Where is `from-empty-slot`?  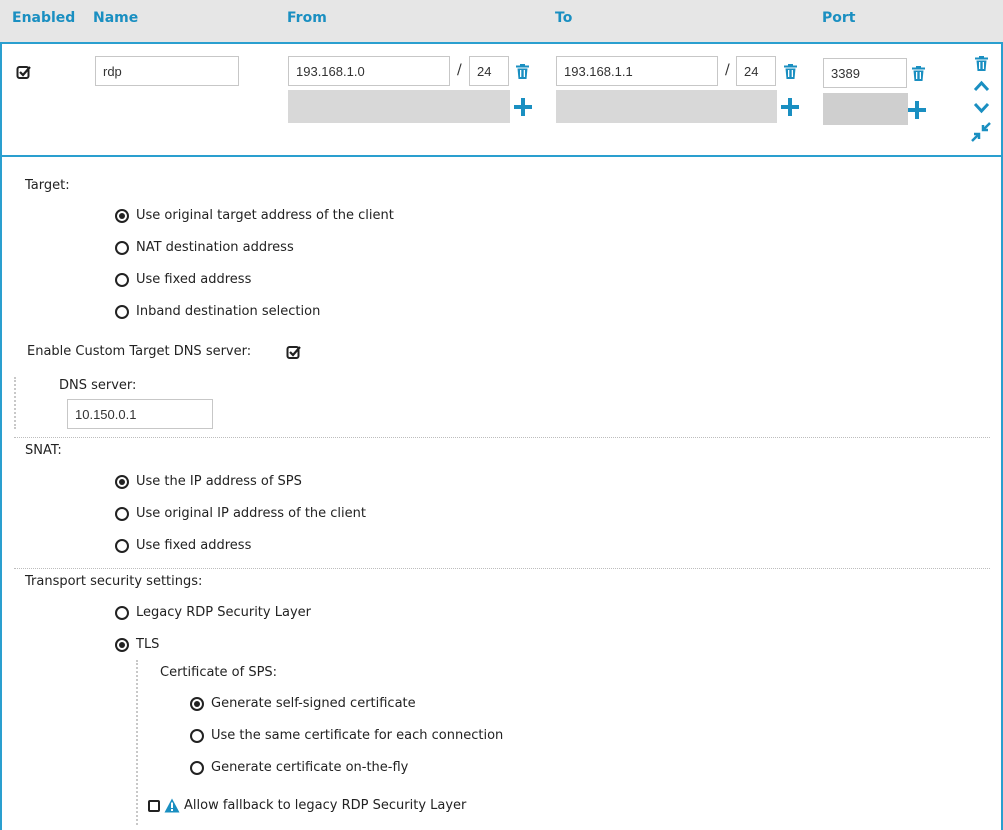 from-empty-slot is located at coordinates (399, 106).